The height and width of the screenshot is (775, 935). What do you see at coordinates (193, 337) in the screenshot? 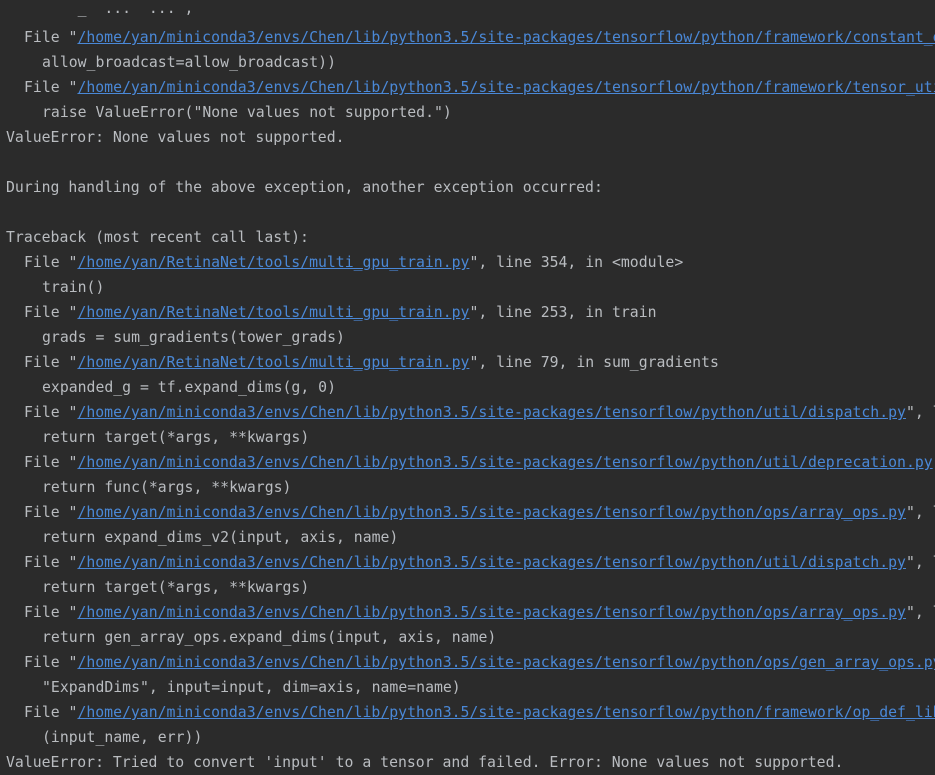
I see `source-code-line: grads = sum_gradients(tower_grads)` at bounding box center [193, 337].